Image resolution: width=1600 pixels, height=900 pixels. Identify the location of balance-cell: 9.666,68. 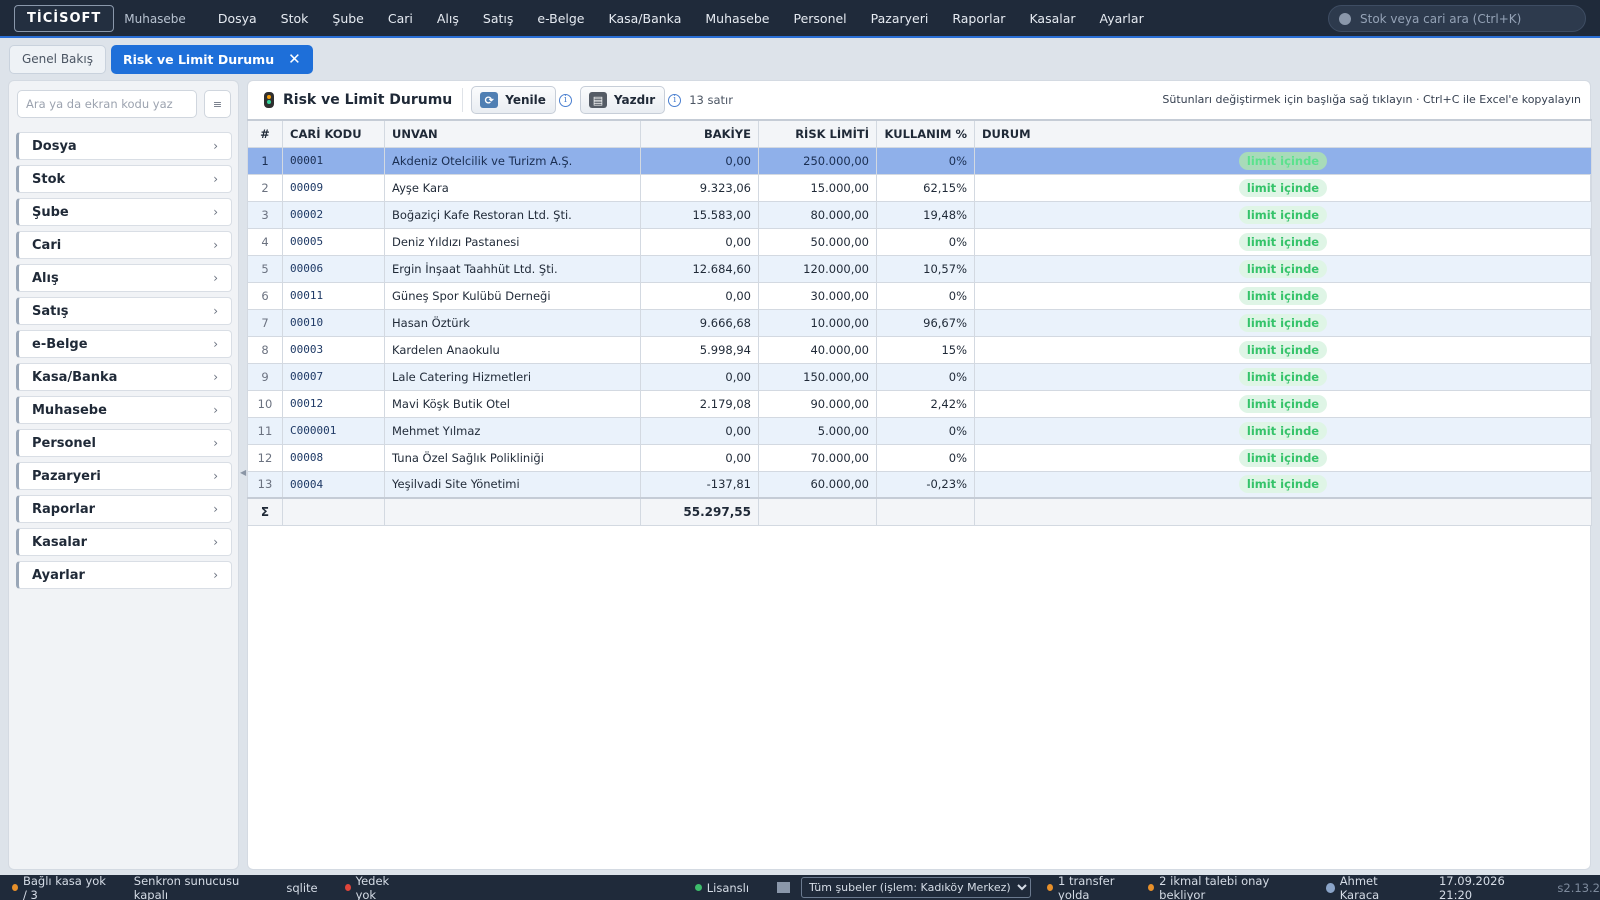
(699, 322).